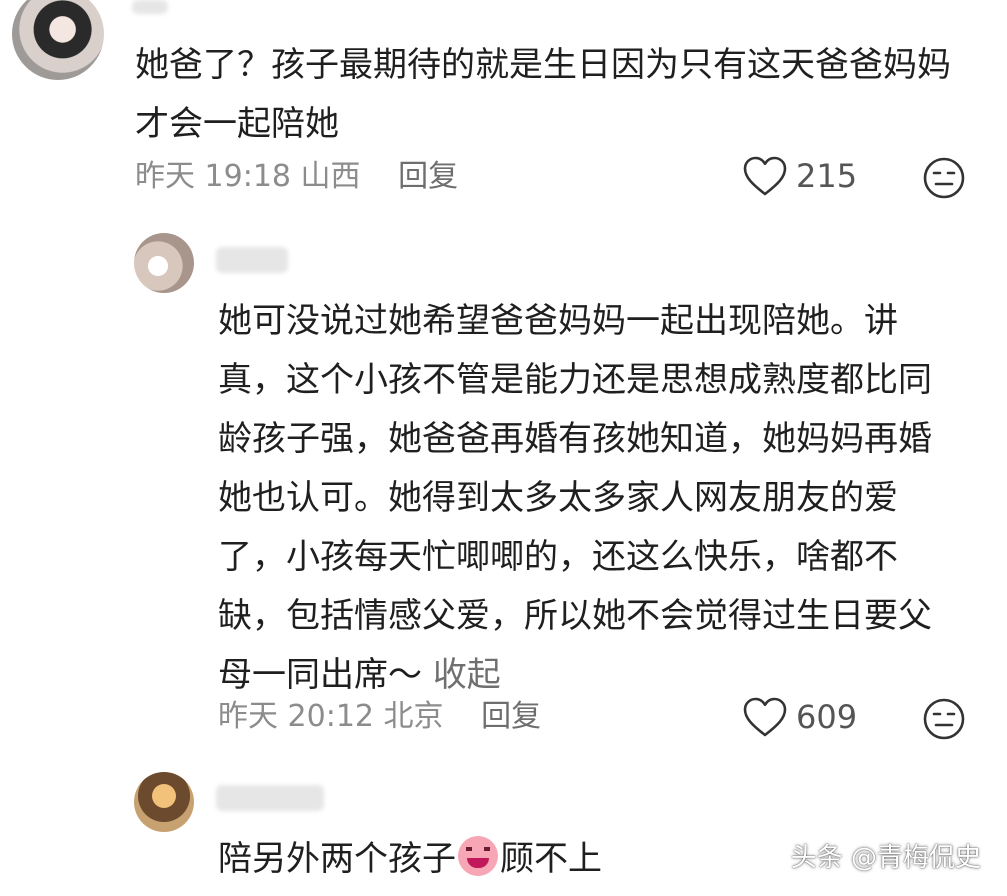 The width and height of the screenshot is (1007, 896). Describe the element at coordinates (331, 716) in the screenshot. I see `comment-time-location: 昨天 20:12 北京` at that location.